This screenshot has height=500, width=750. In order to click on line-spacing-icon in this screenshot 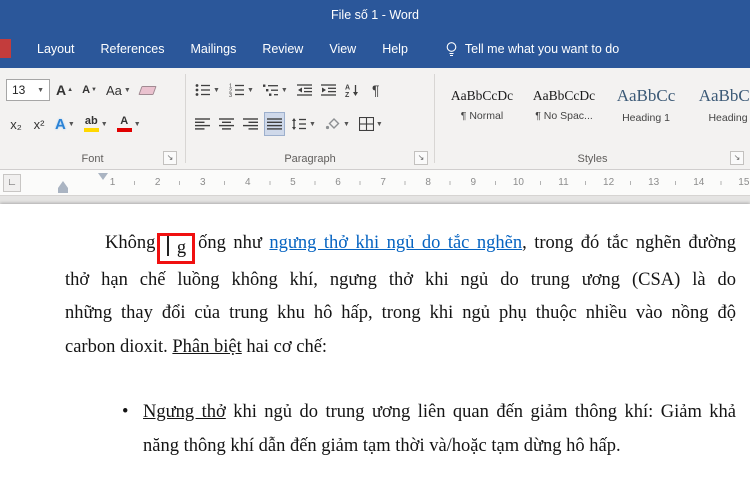, I will do `click(299, 124)`.